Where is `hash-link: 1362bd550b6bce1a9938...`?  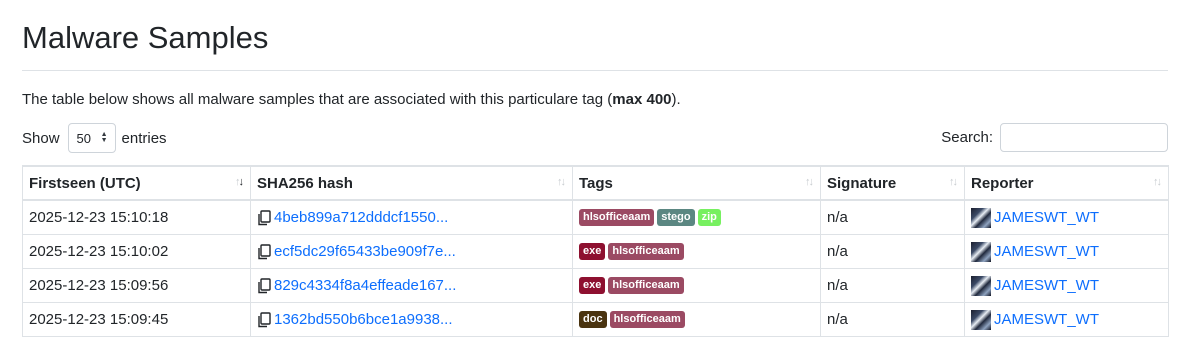
hash-link: 1362bd550b6bce1a9938... is located at coordinates (363, 319).